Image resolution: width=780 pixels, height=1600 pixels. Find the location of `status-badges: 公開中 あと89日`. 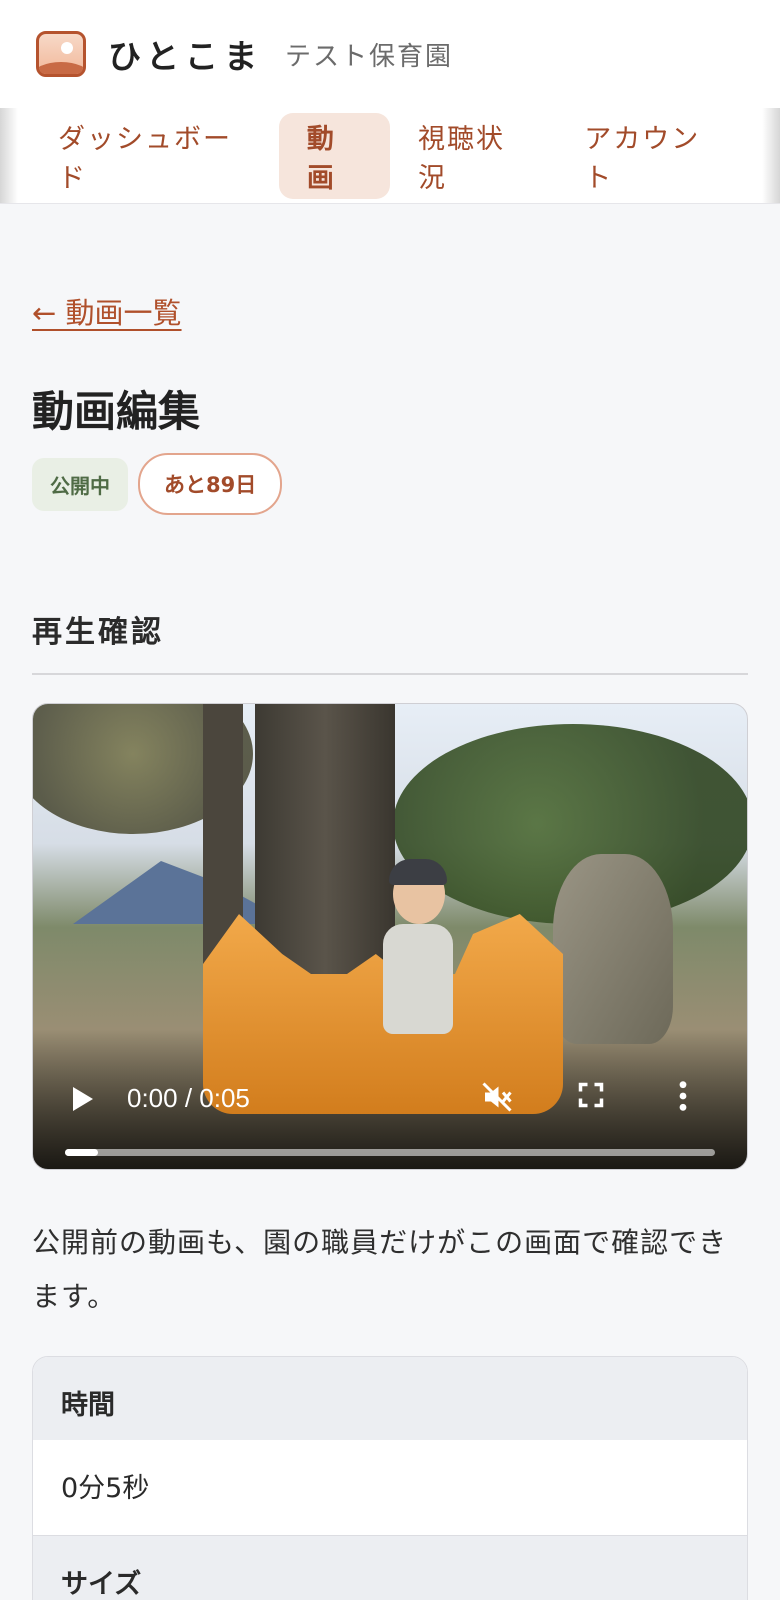

status-badges: 公開中 あと89日 is located at coordinates (390, 484).